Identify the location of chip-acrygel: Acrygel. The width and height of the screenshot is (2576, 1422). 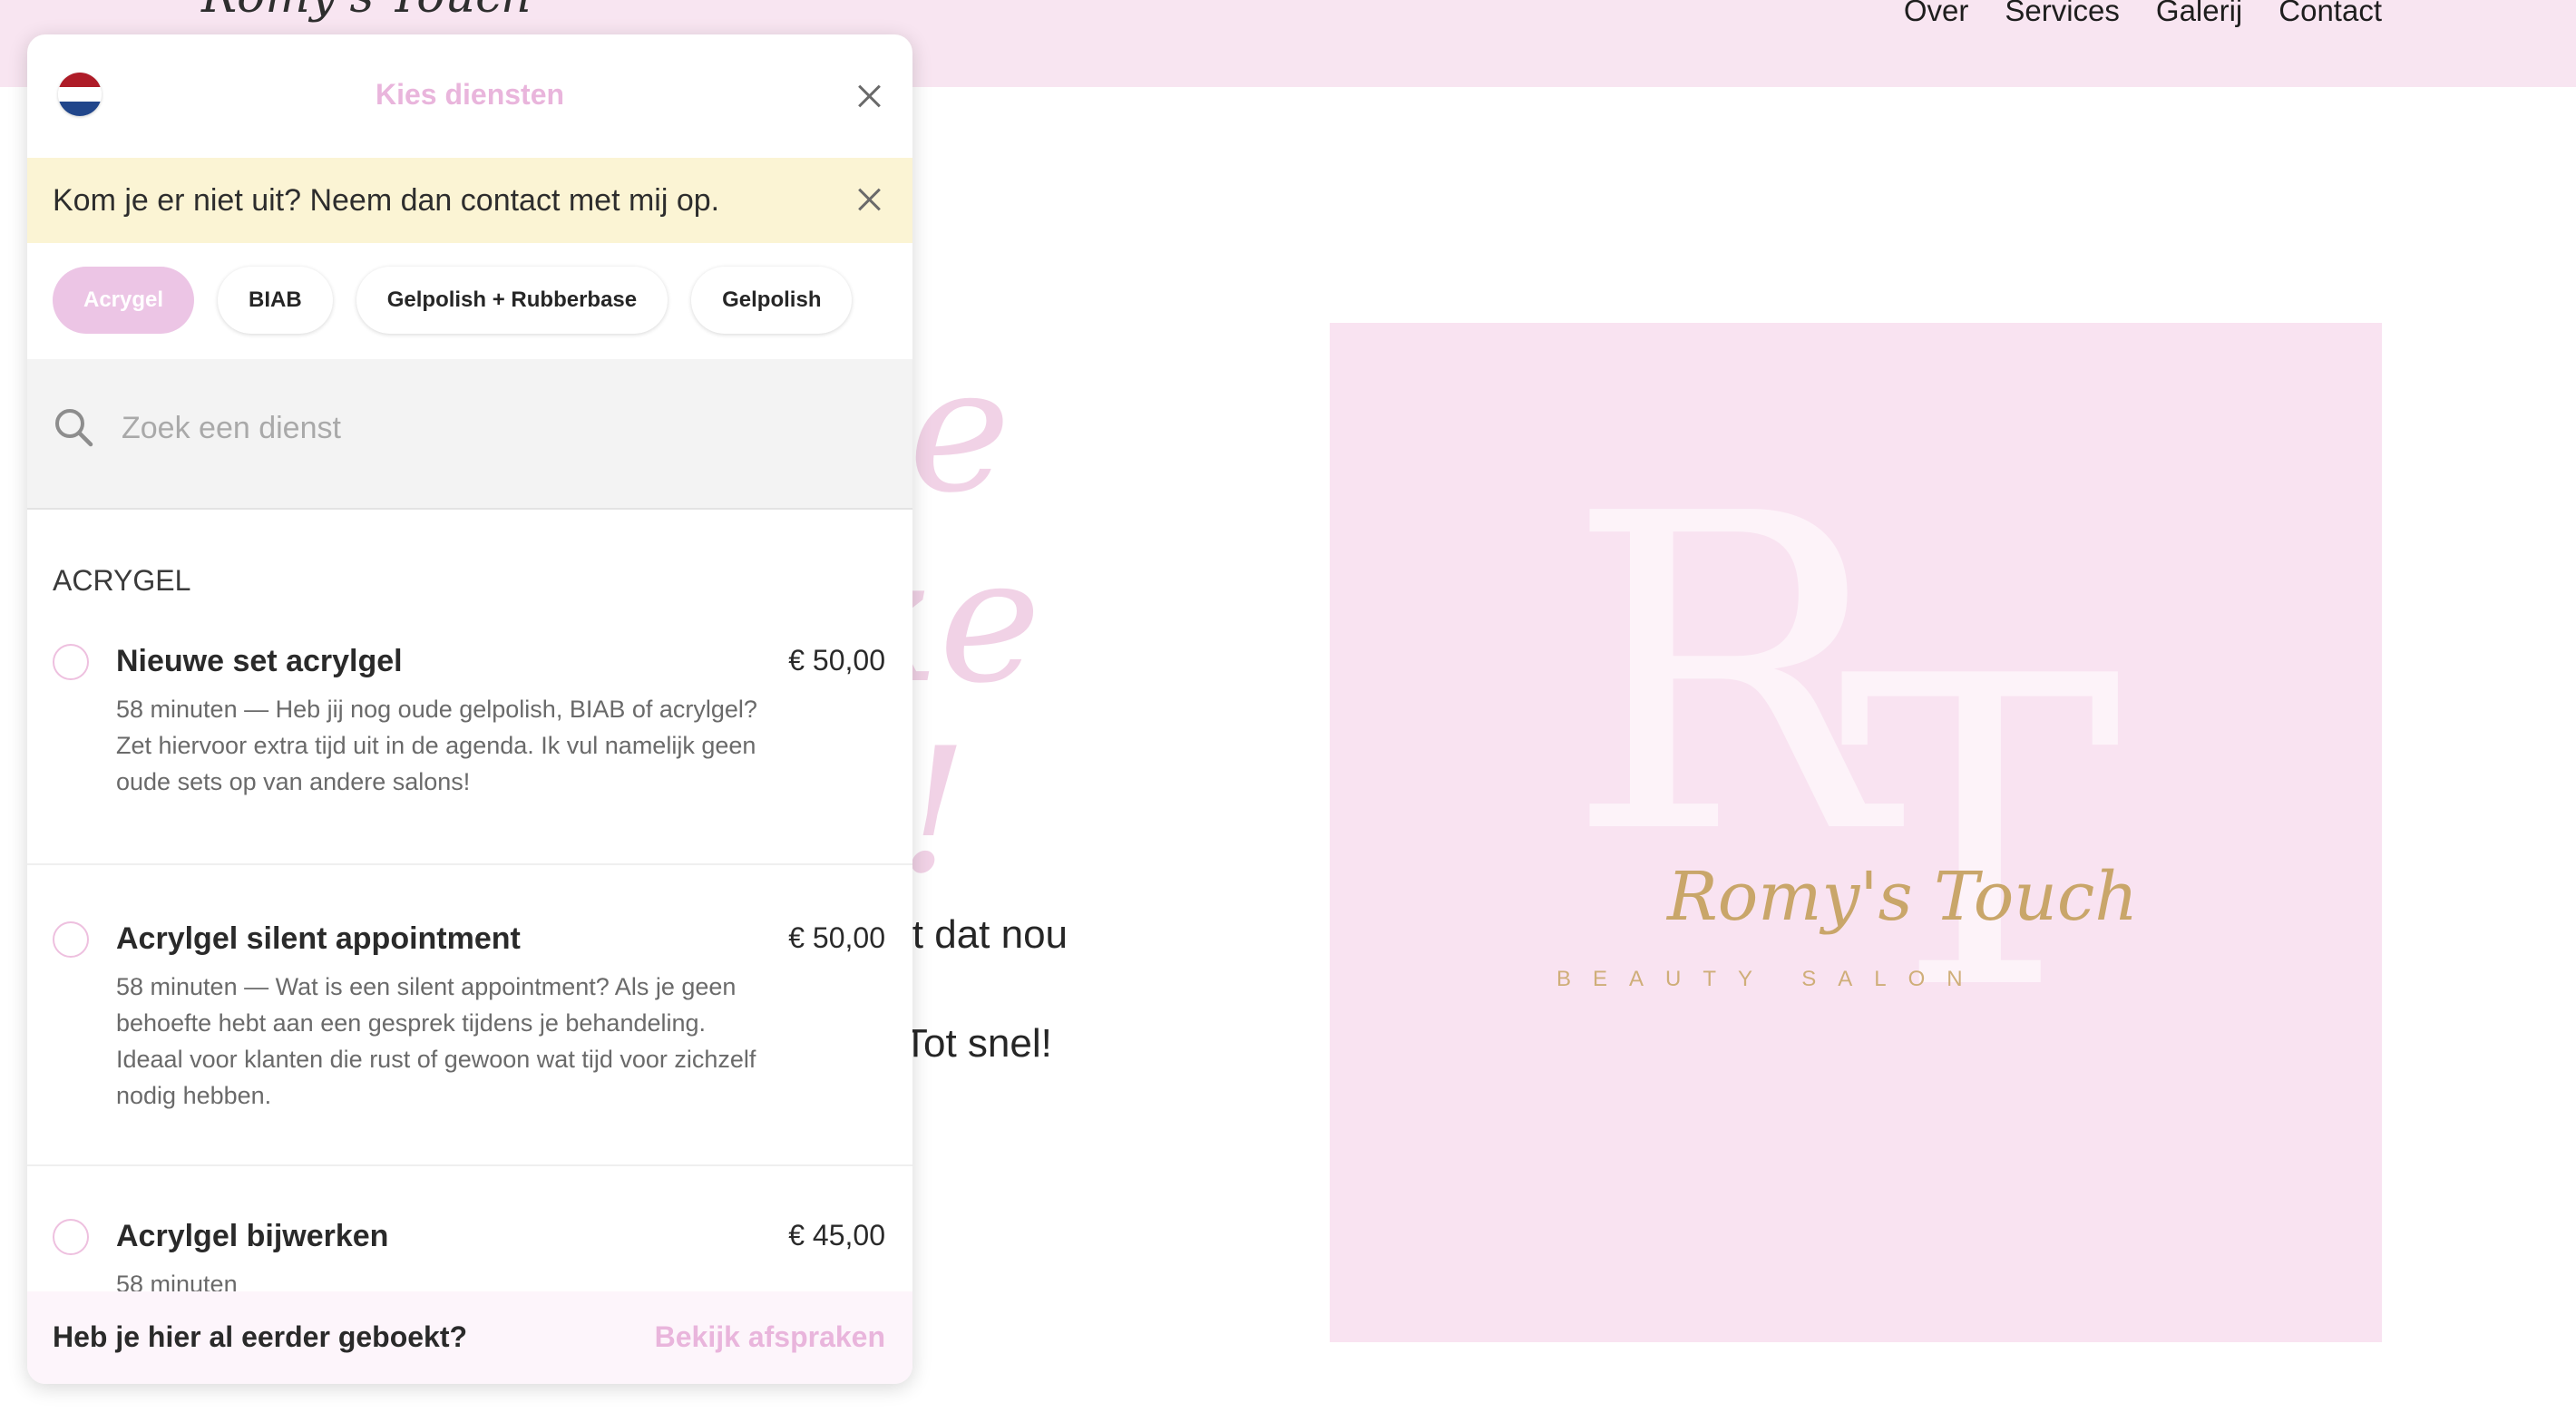
(124, 300).